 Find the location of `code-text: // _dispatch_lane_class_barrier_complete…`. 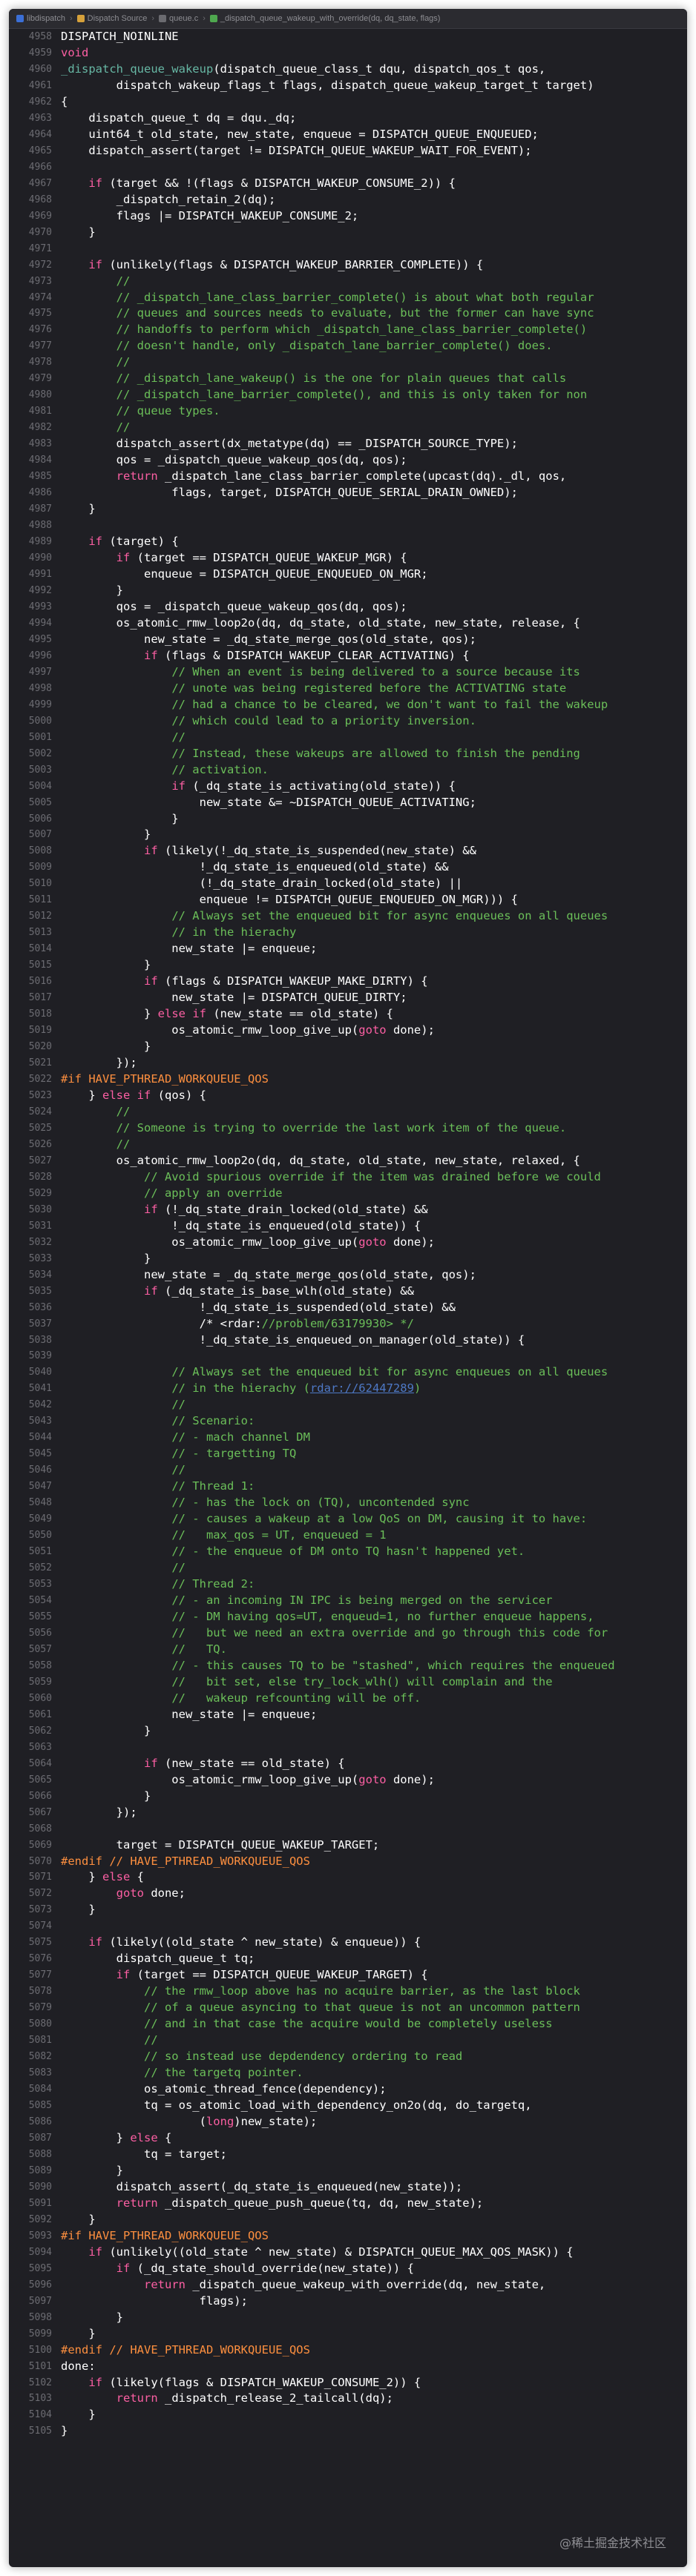

code-text: // _dispatch_lane_class_barrier_complete… is located at coordinates (355, 297).